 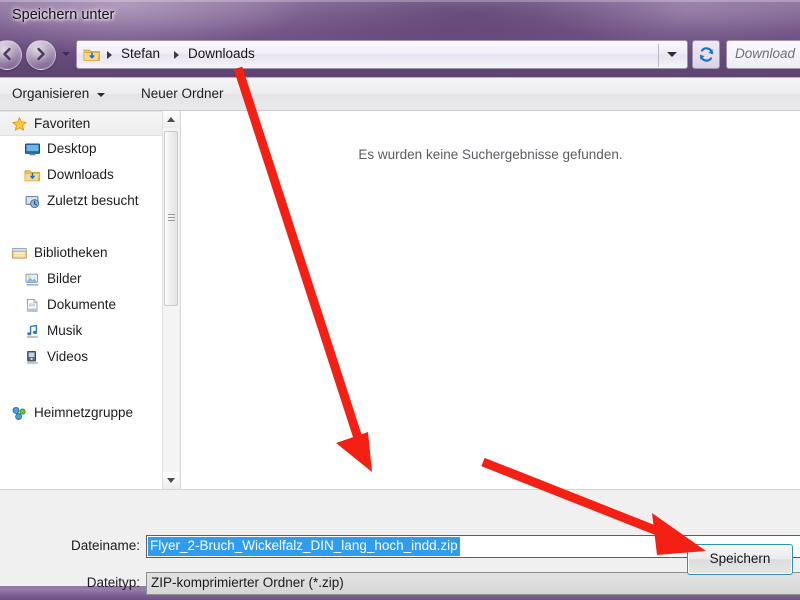 I want to click on sidebar-item-favoriten: Favoriten, so click(x=81, y=123).